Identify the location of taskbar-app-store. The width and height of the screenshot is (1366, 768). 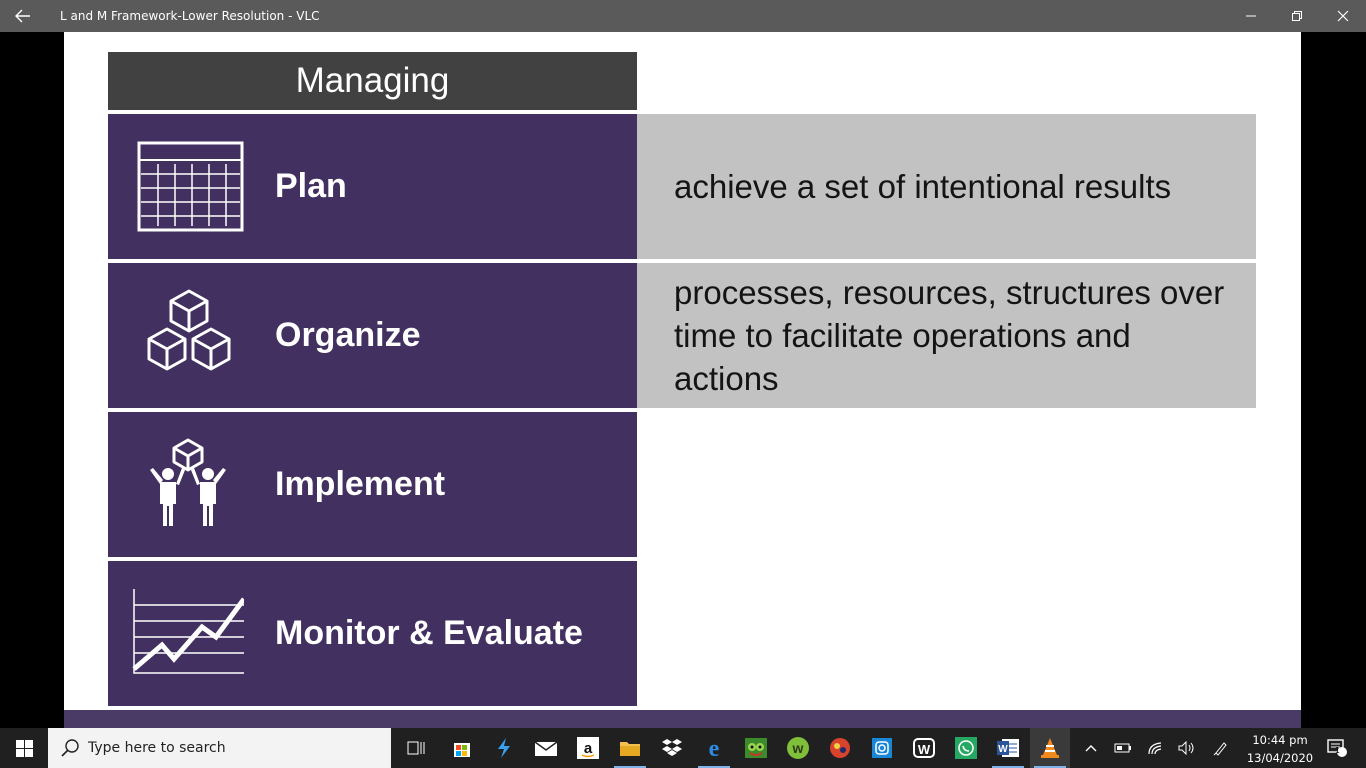
(462, 748).